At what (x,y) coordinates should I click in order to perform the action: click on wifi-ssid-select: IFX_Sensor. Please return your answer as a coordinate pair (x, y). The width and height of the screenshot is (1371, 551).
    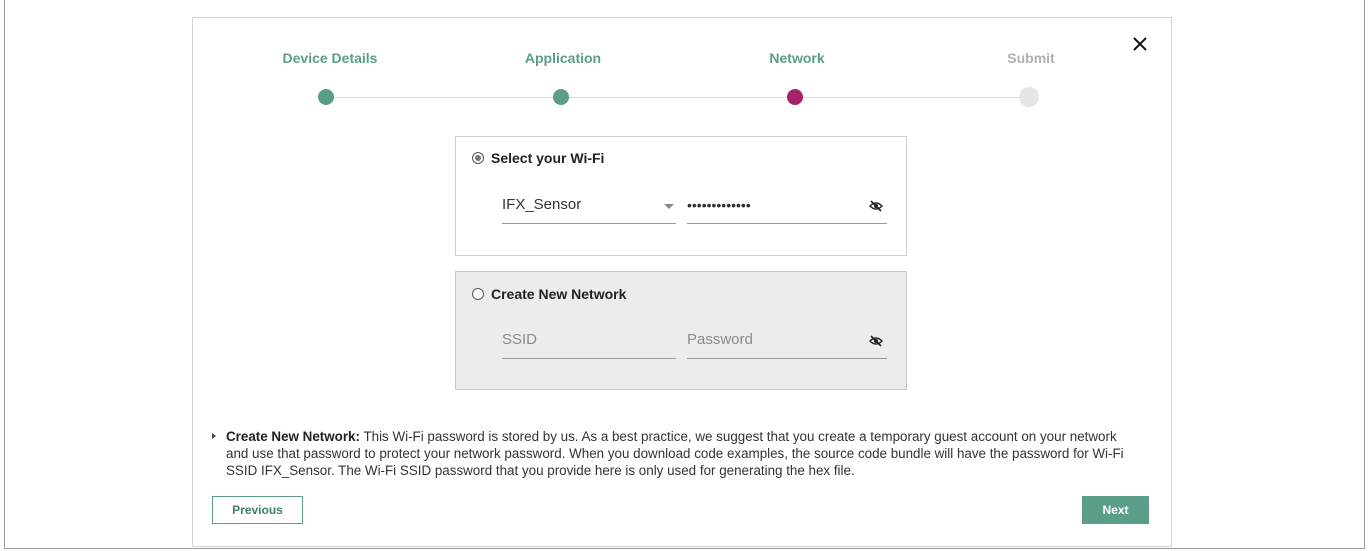
    Looking at the image, I should click on (589, 209).